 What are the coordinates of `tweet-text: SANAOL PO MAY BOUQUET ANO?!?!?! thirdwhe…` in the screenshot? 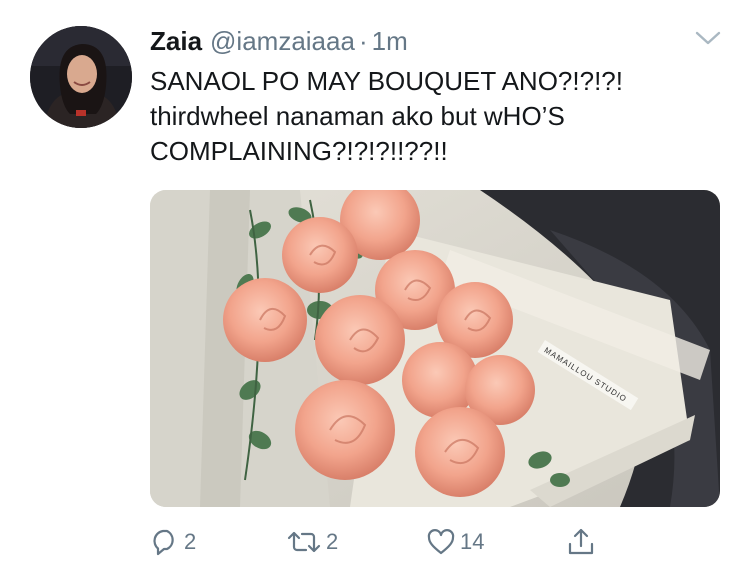 It's located at (430, 116).